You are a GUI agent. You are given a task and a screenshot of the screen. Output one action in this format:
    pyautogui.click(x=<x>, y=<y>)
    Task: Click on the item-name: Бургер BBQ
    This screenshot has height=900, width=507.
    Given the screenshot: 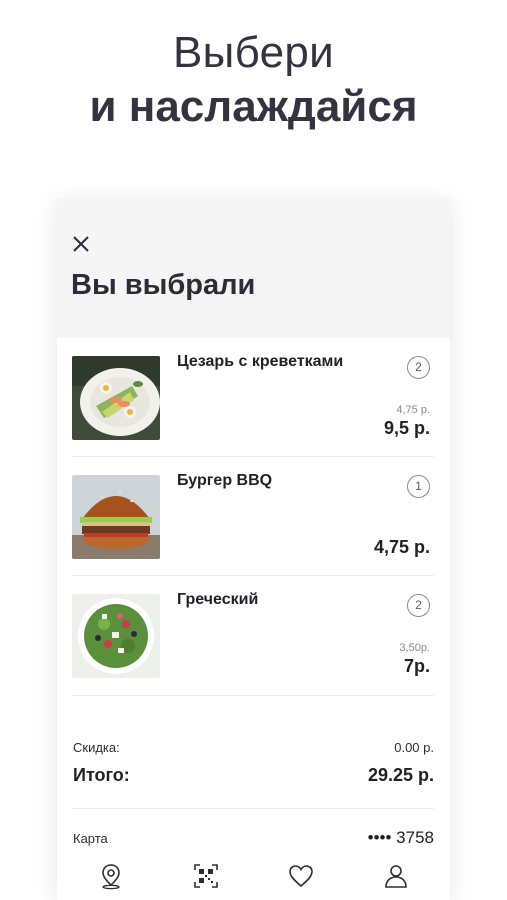 What is the action you would take?
    pyautogui.click(x=225, y=480)
    